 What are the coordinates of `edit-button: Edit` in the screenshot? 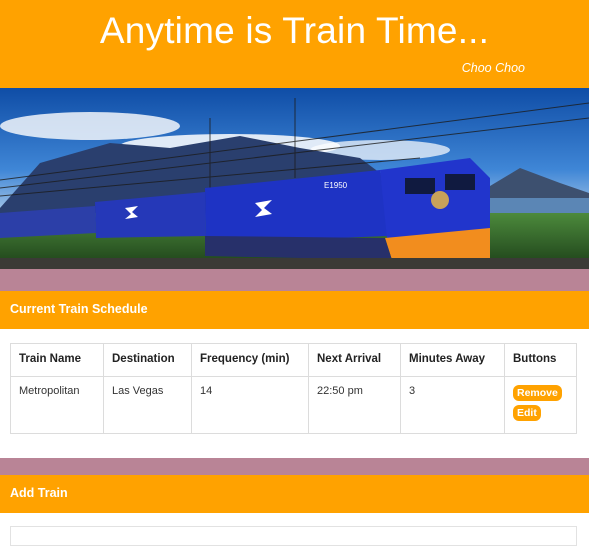 It's located at (527, 413).